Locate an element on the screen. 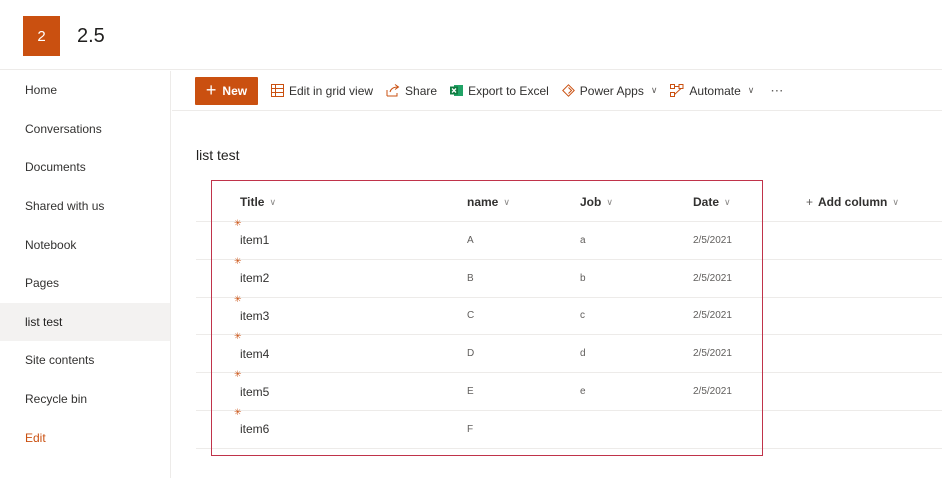  item-title: item1 is located at coordinates (255, 240).